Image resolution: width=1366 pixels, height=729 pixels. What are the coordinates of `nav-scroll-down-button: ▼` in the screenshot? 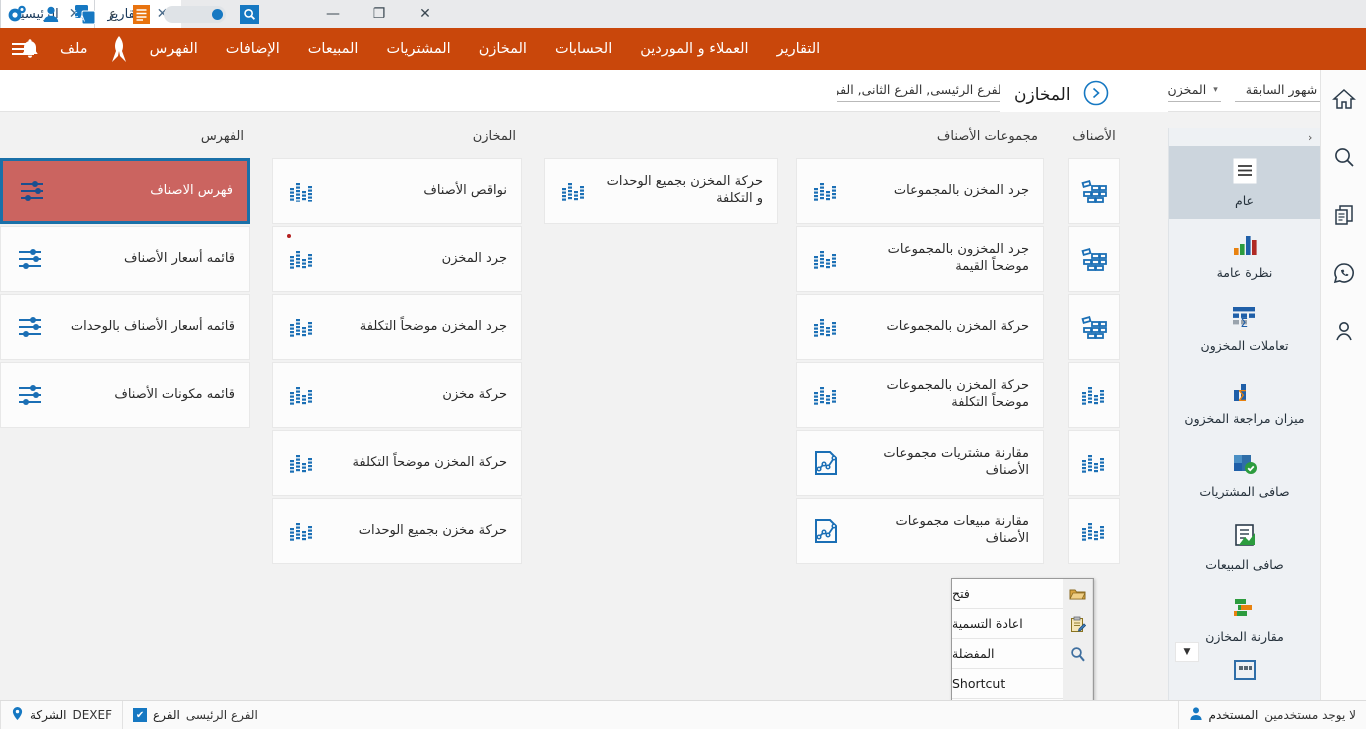 It's located at (1187, 652).